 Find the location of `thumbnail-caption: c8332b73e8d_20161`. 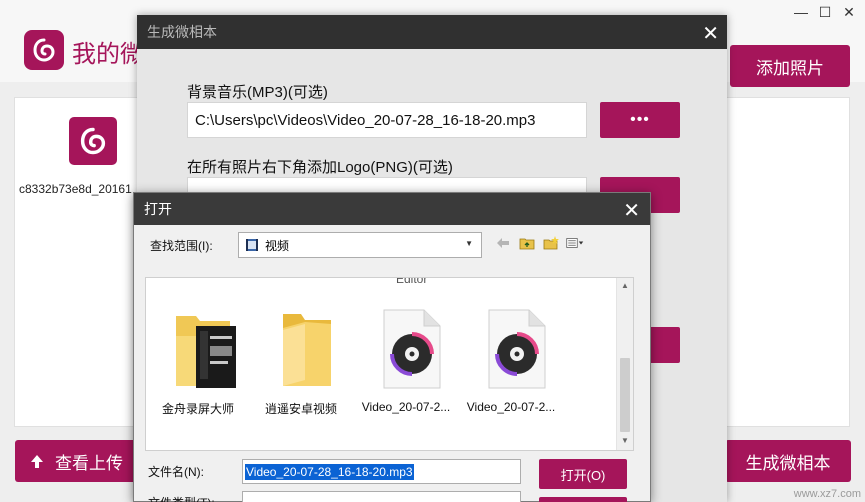

thumbnail-caption: c8332b73e8d_20161 is located at coordinates (75, 189).